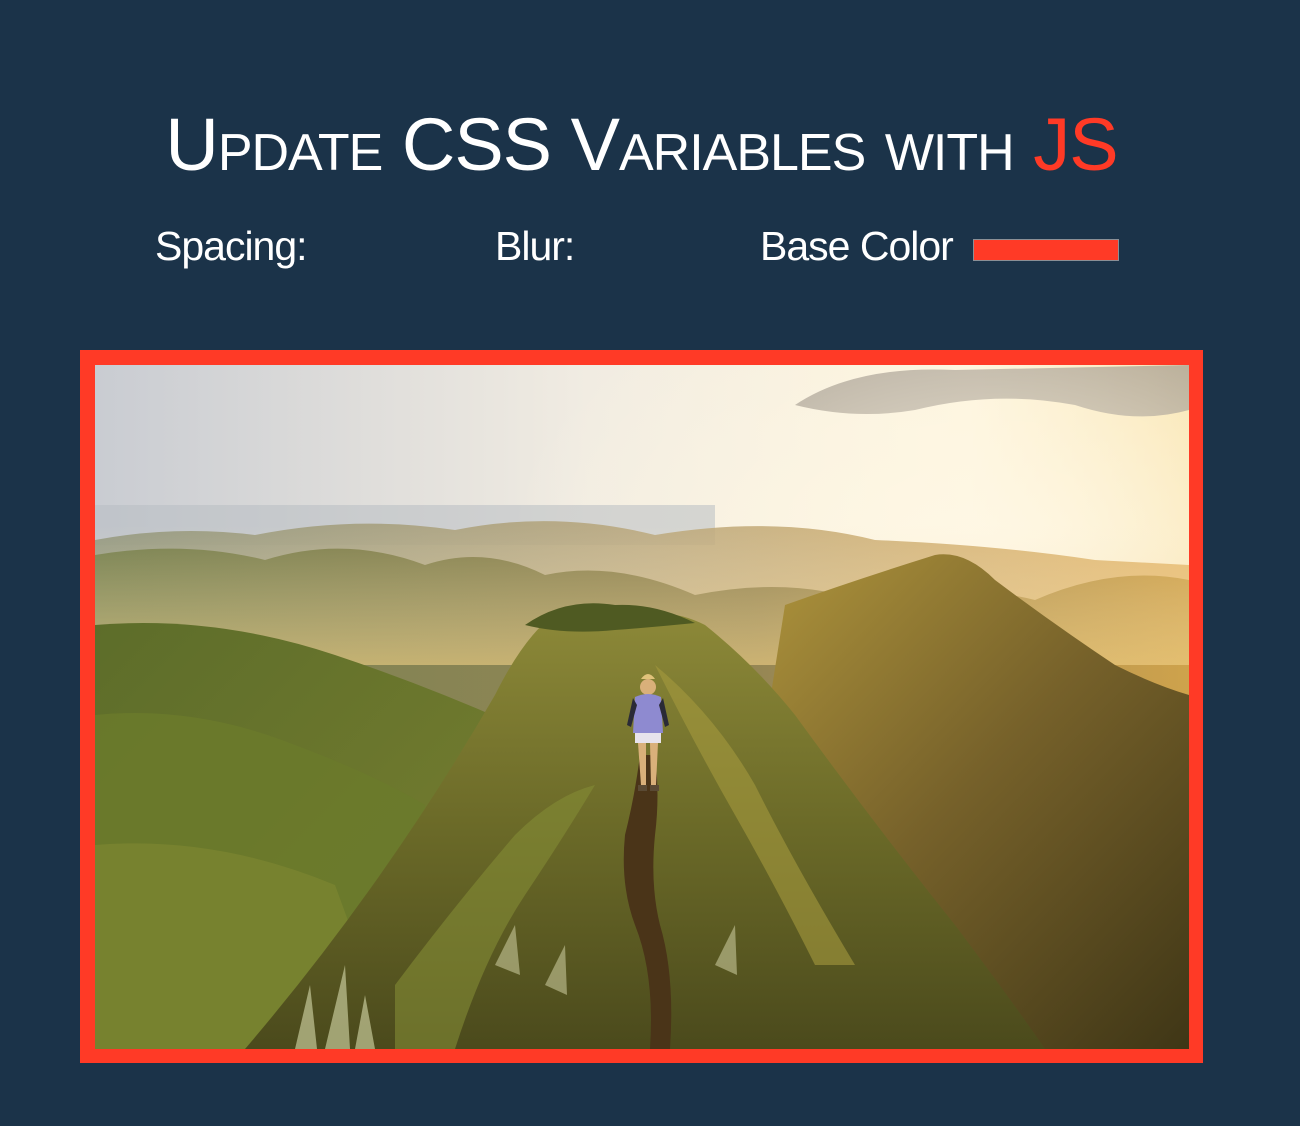 The image size is (1300, 1126). What do you see at coordinates (231, 246) in the screenshot?
I see `spacing-label: Spacing:` at bounding box center [231, 246].